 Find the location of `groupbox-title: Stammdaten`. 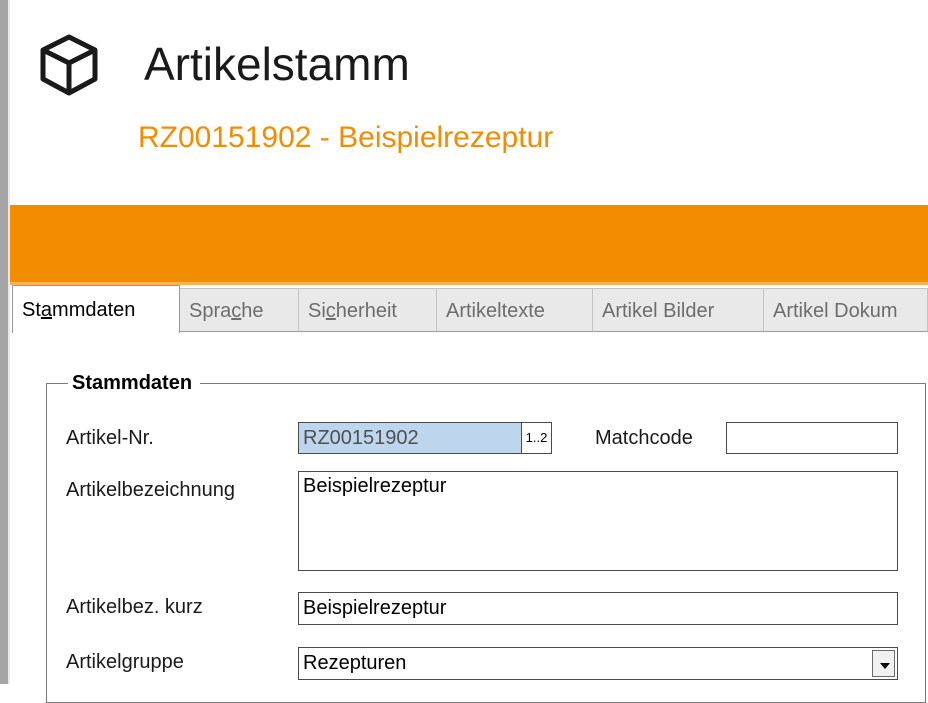

groupbox-title: Stammdaten is located at coordinates (134, 383).